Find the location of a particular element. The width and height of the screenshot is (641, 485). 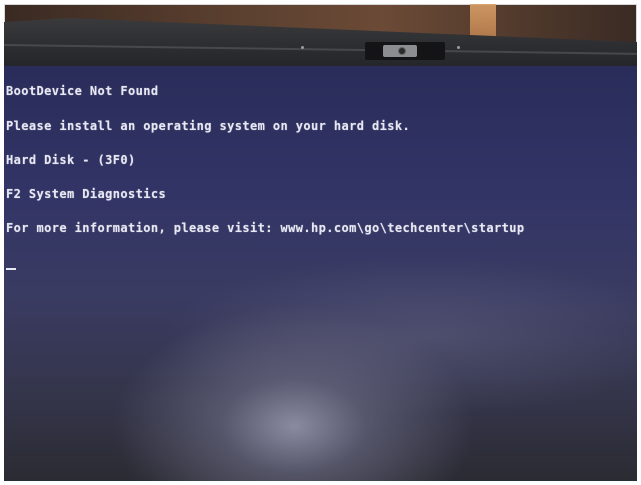

boot-error-line: BootDevice Not Found is located at coordinates (82, 91).